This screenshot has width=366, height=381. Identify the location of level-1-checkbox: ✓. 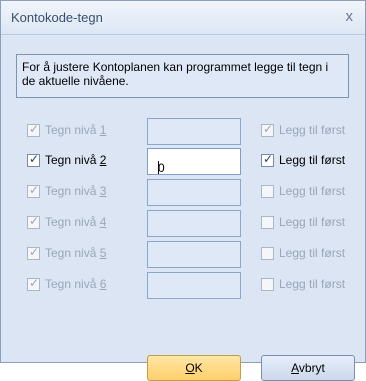
(33, 129).